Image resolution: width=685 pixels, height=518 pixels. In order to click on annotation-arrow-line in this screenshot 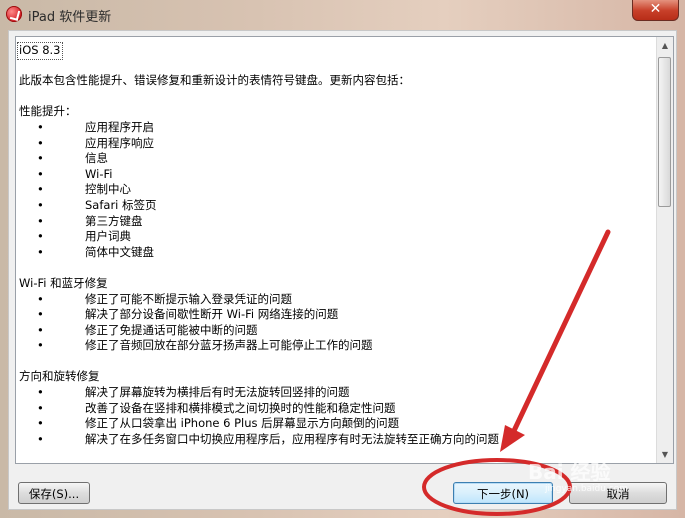, I will do `click(560, 333)`.